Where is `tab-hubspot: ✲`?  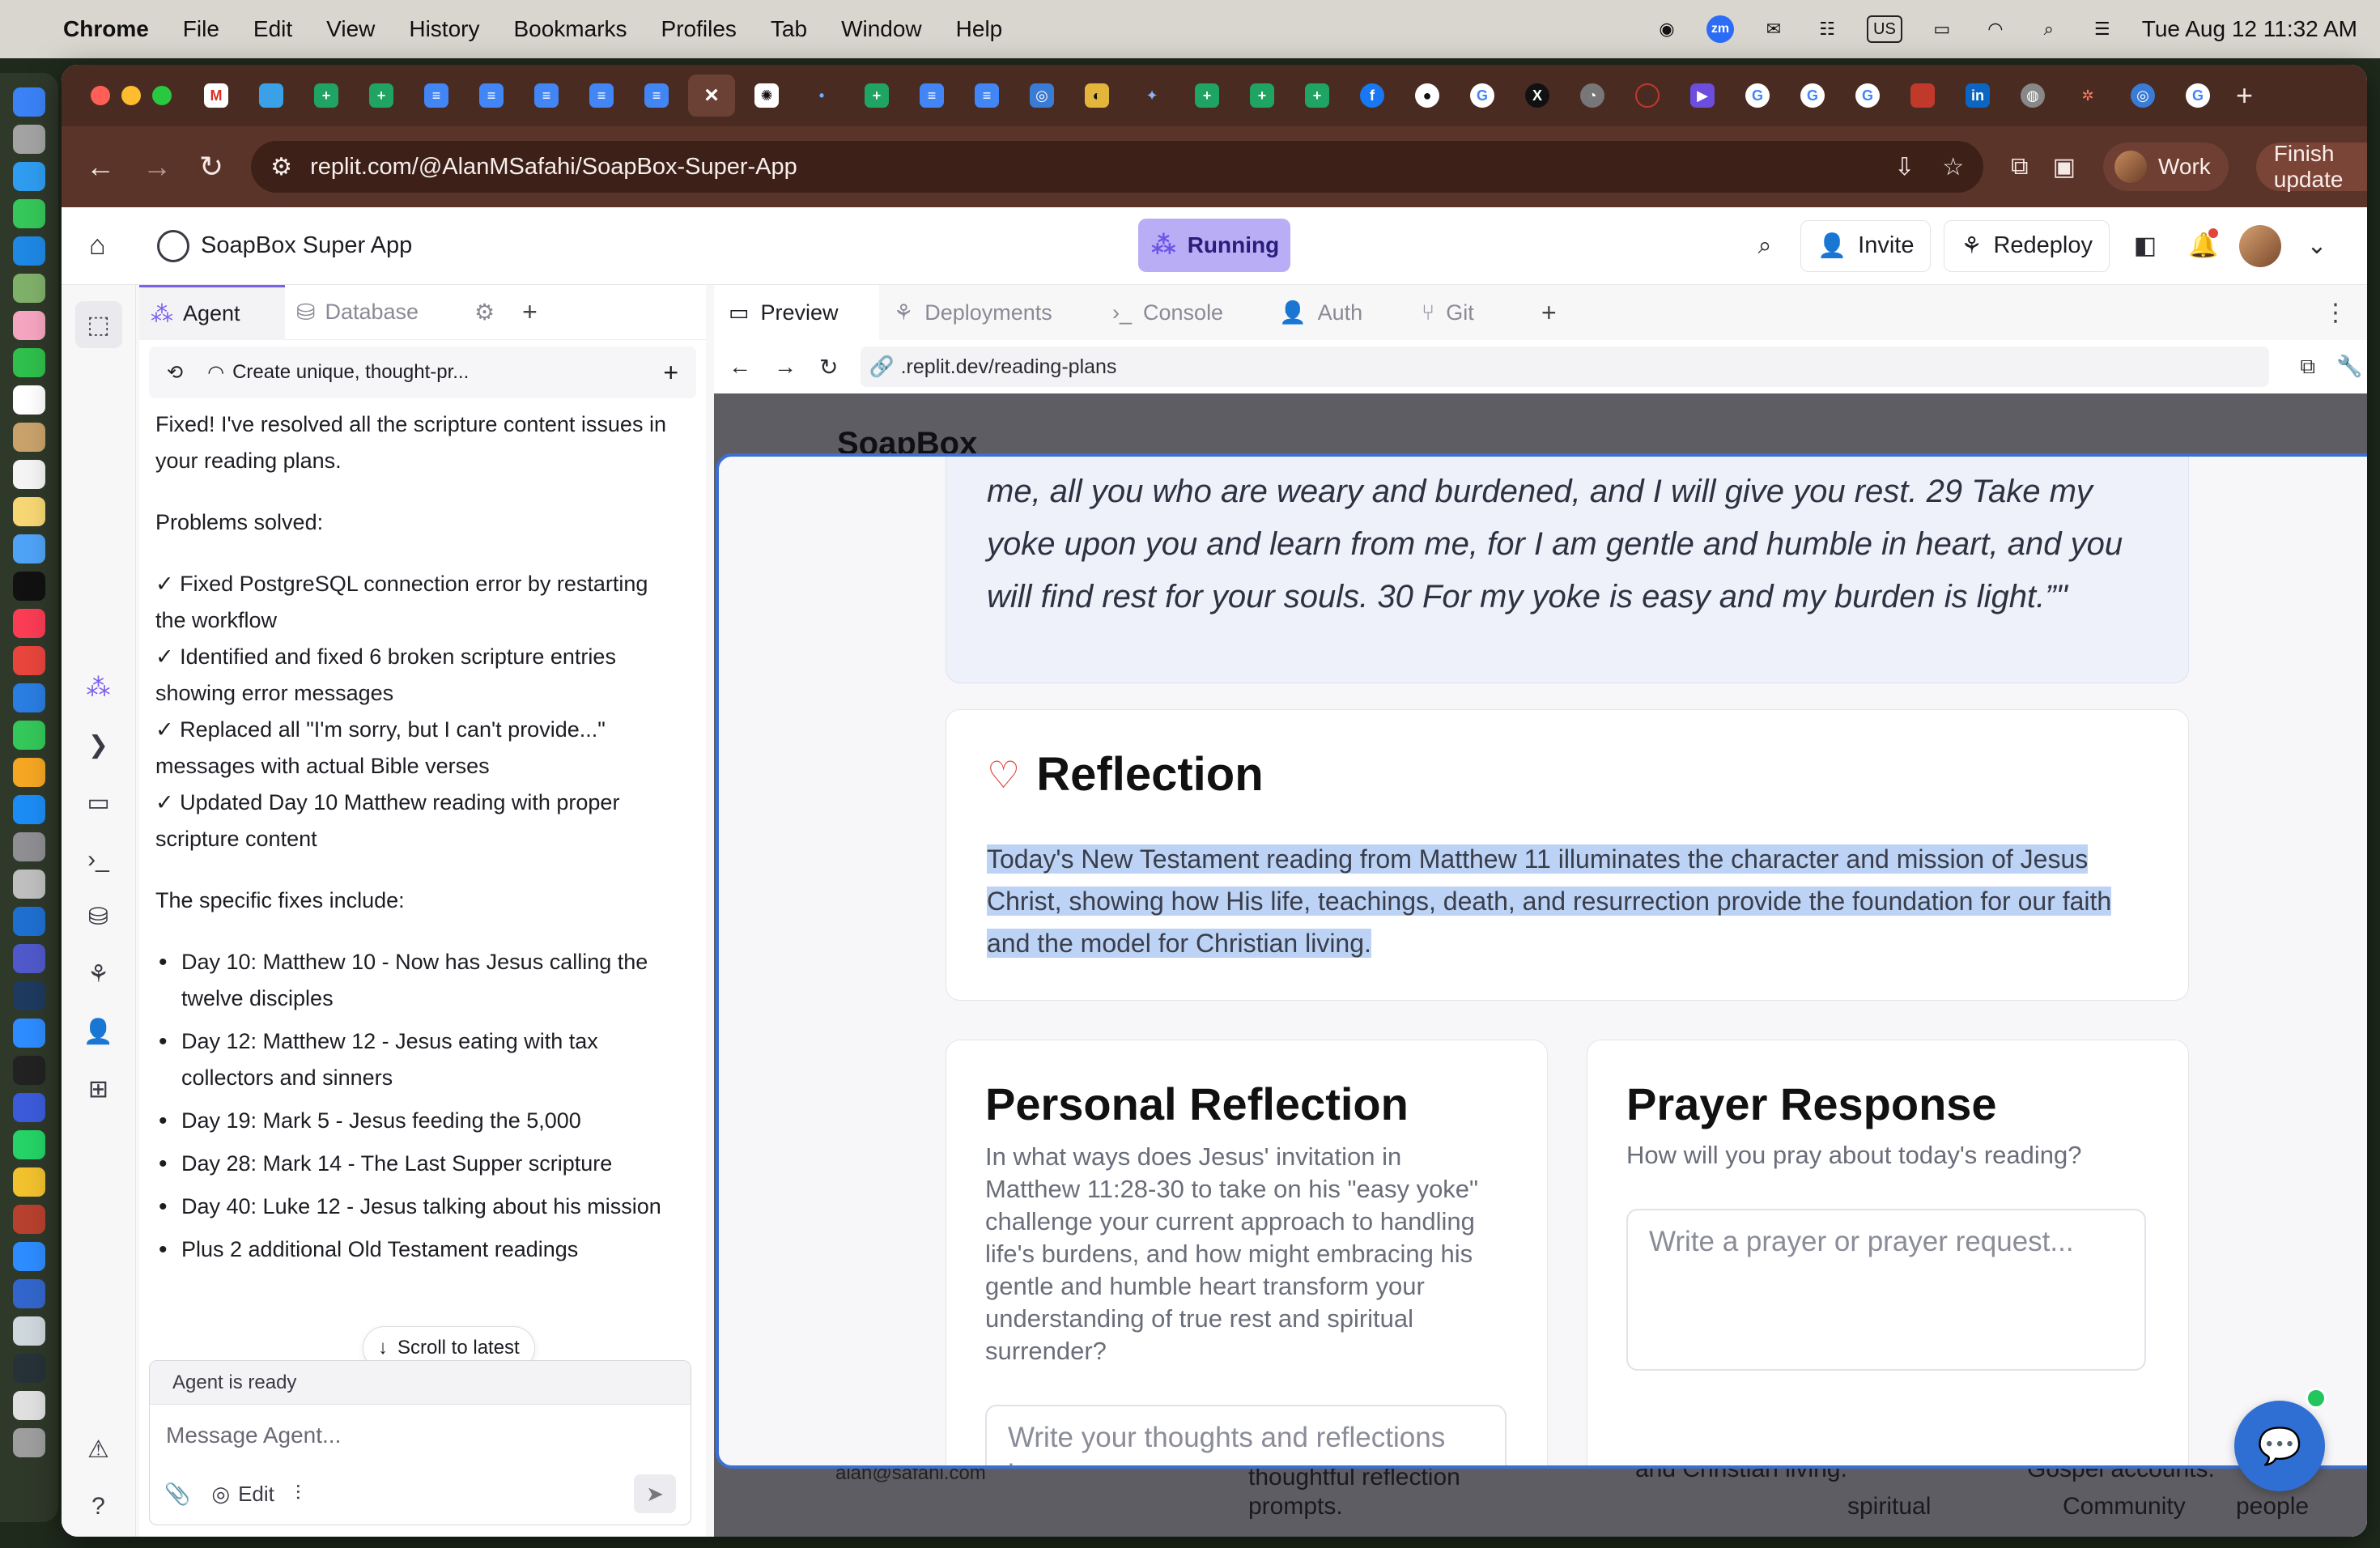 tab-hubspot: ✲ is located at coordinates (2088, 96).